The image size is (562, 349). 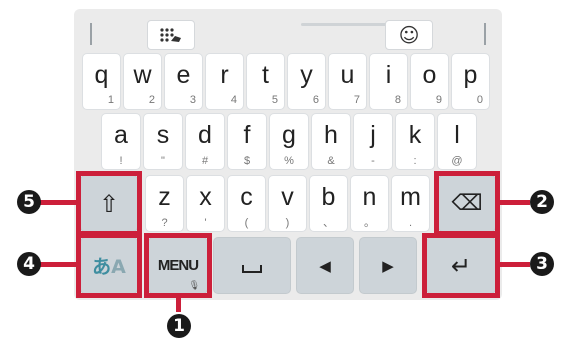 I want to click on key-sublabel: 2, so click(x=151, y=100).